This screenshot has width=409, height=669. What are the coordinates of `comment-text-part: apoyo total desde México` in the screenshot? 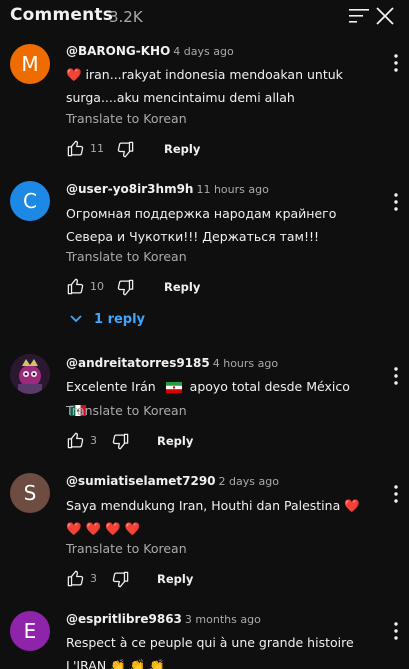 It's located at (269, 386).